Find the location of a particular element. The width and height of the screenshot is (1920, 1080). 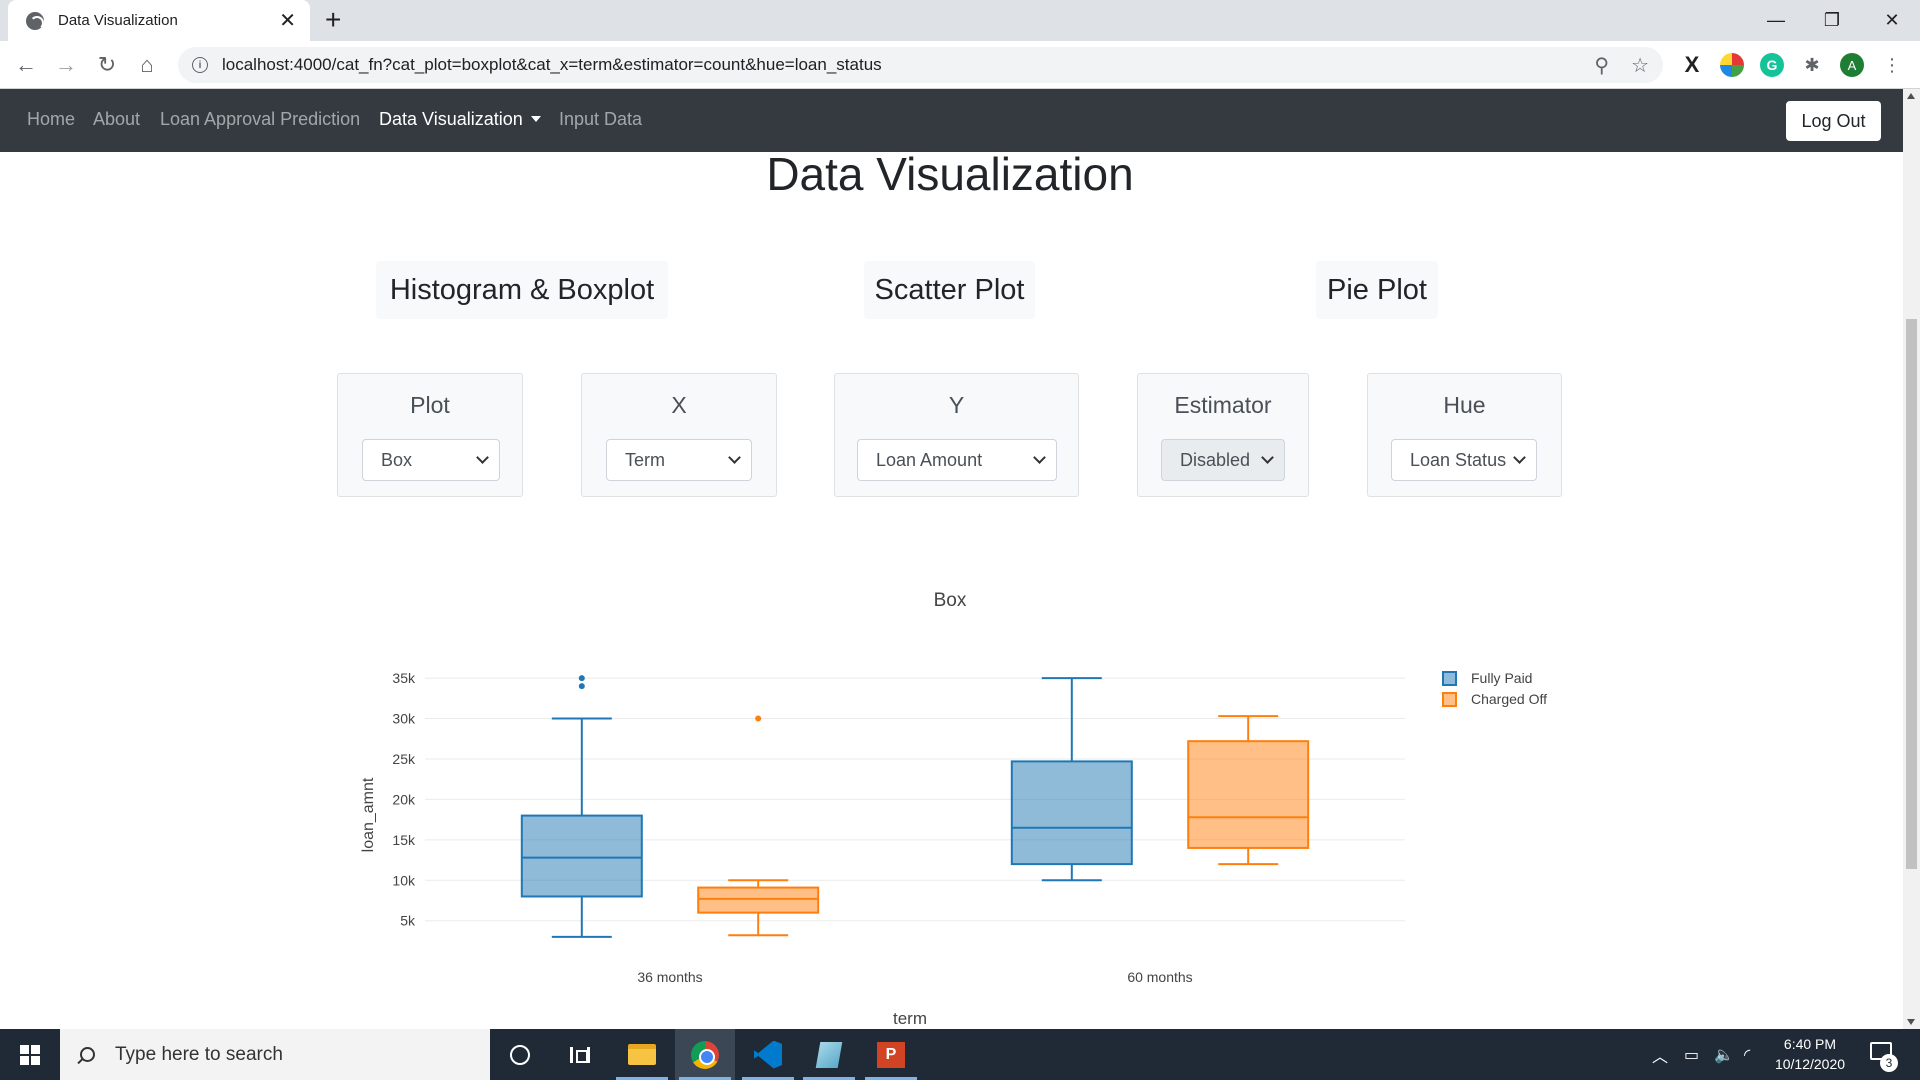

vscode-icon is located at coordinates (768, 1054).